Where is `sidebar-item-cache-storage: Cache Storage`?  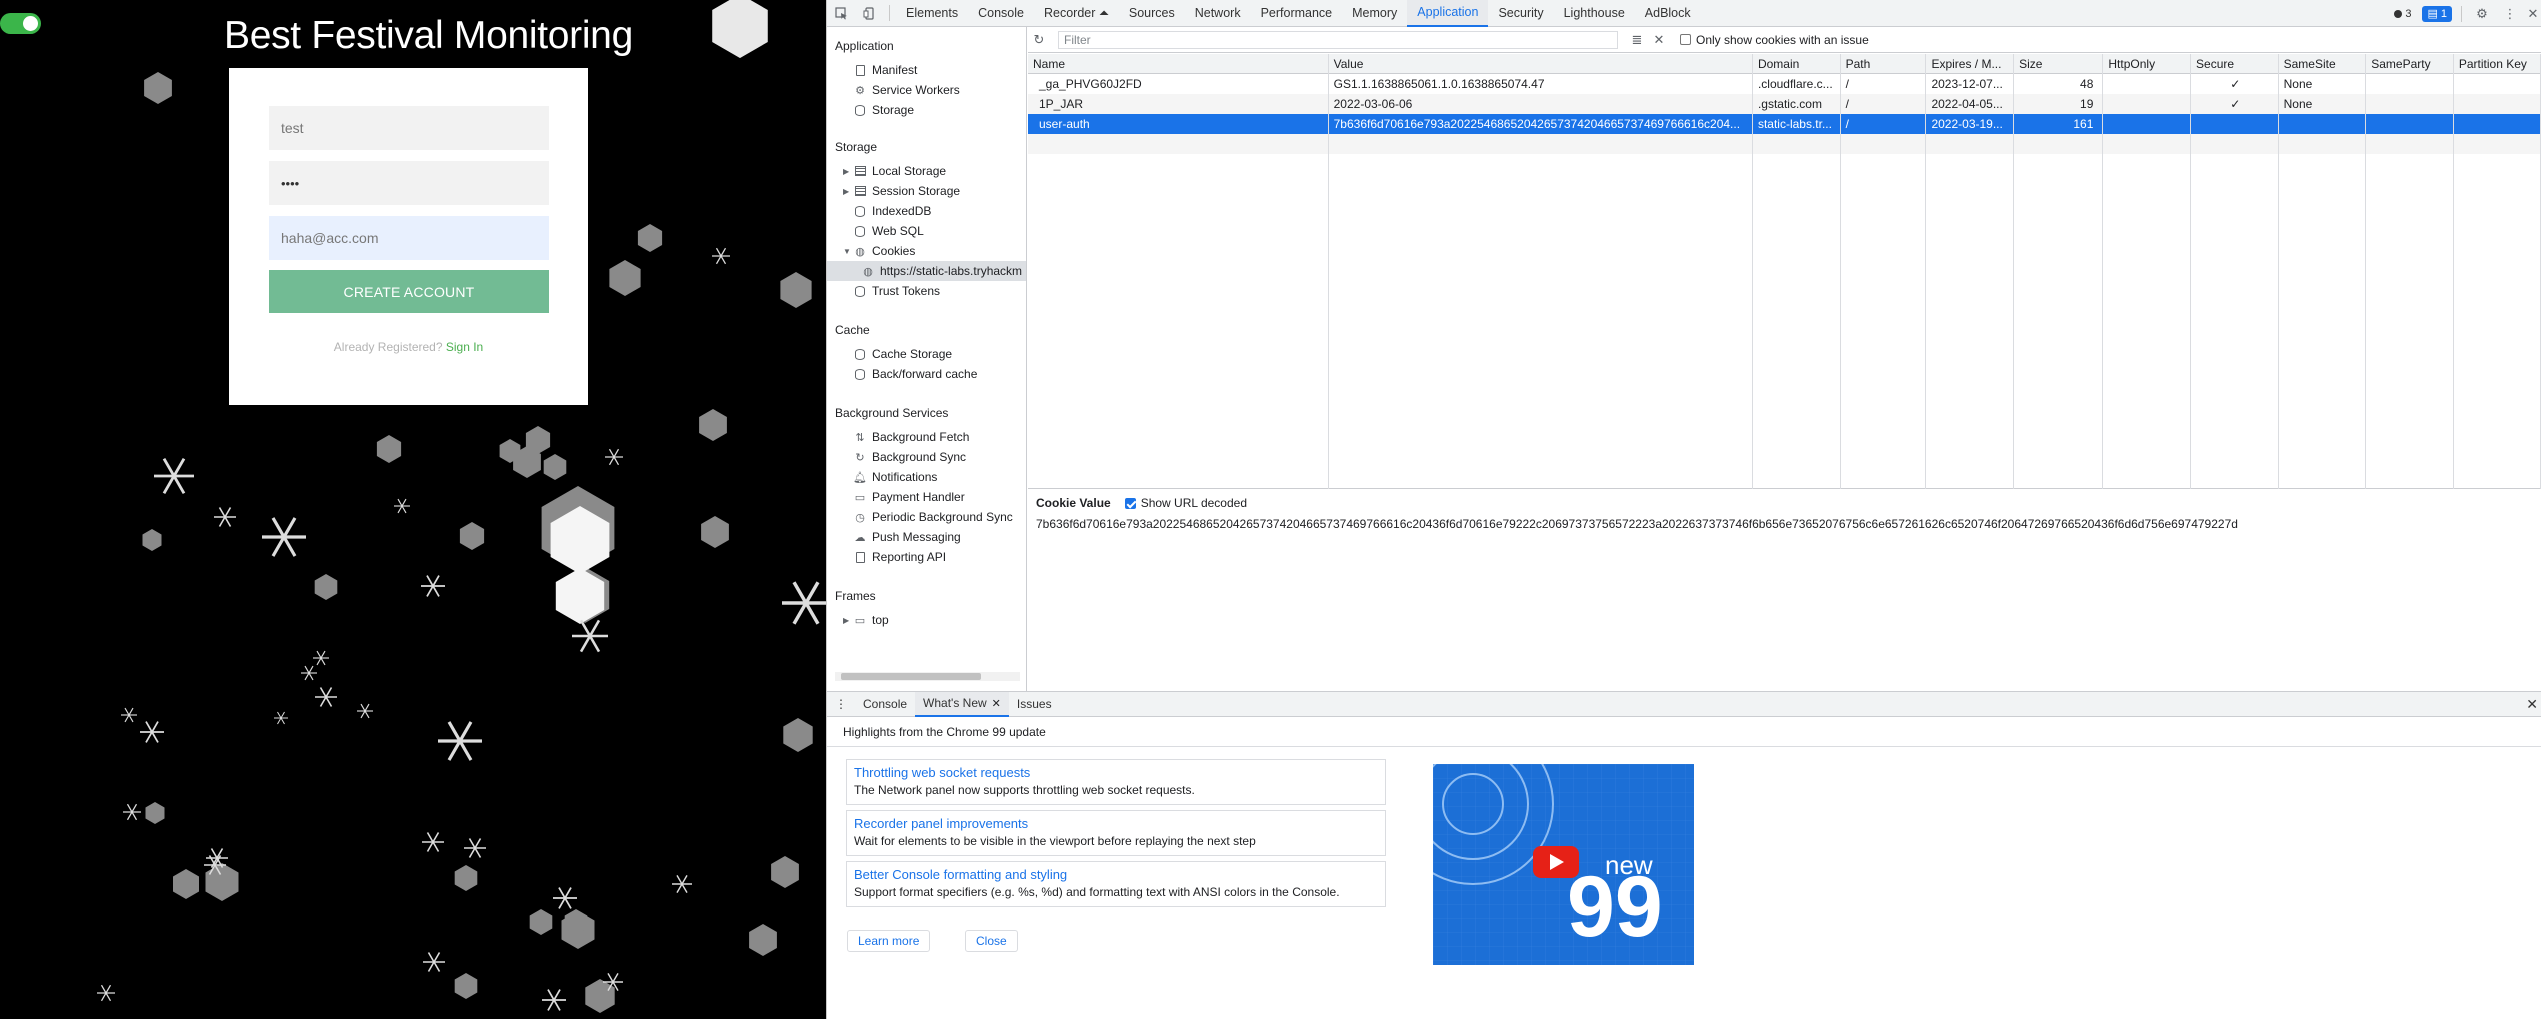 sidebar-item-cache-storage: Cache Storage is located at coordinates (897, 354).